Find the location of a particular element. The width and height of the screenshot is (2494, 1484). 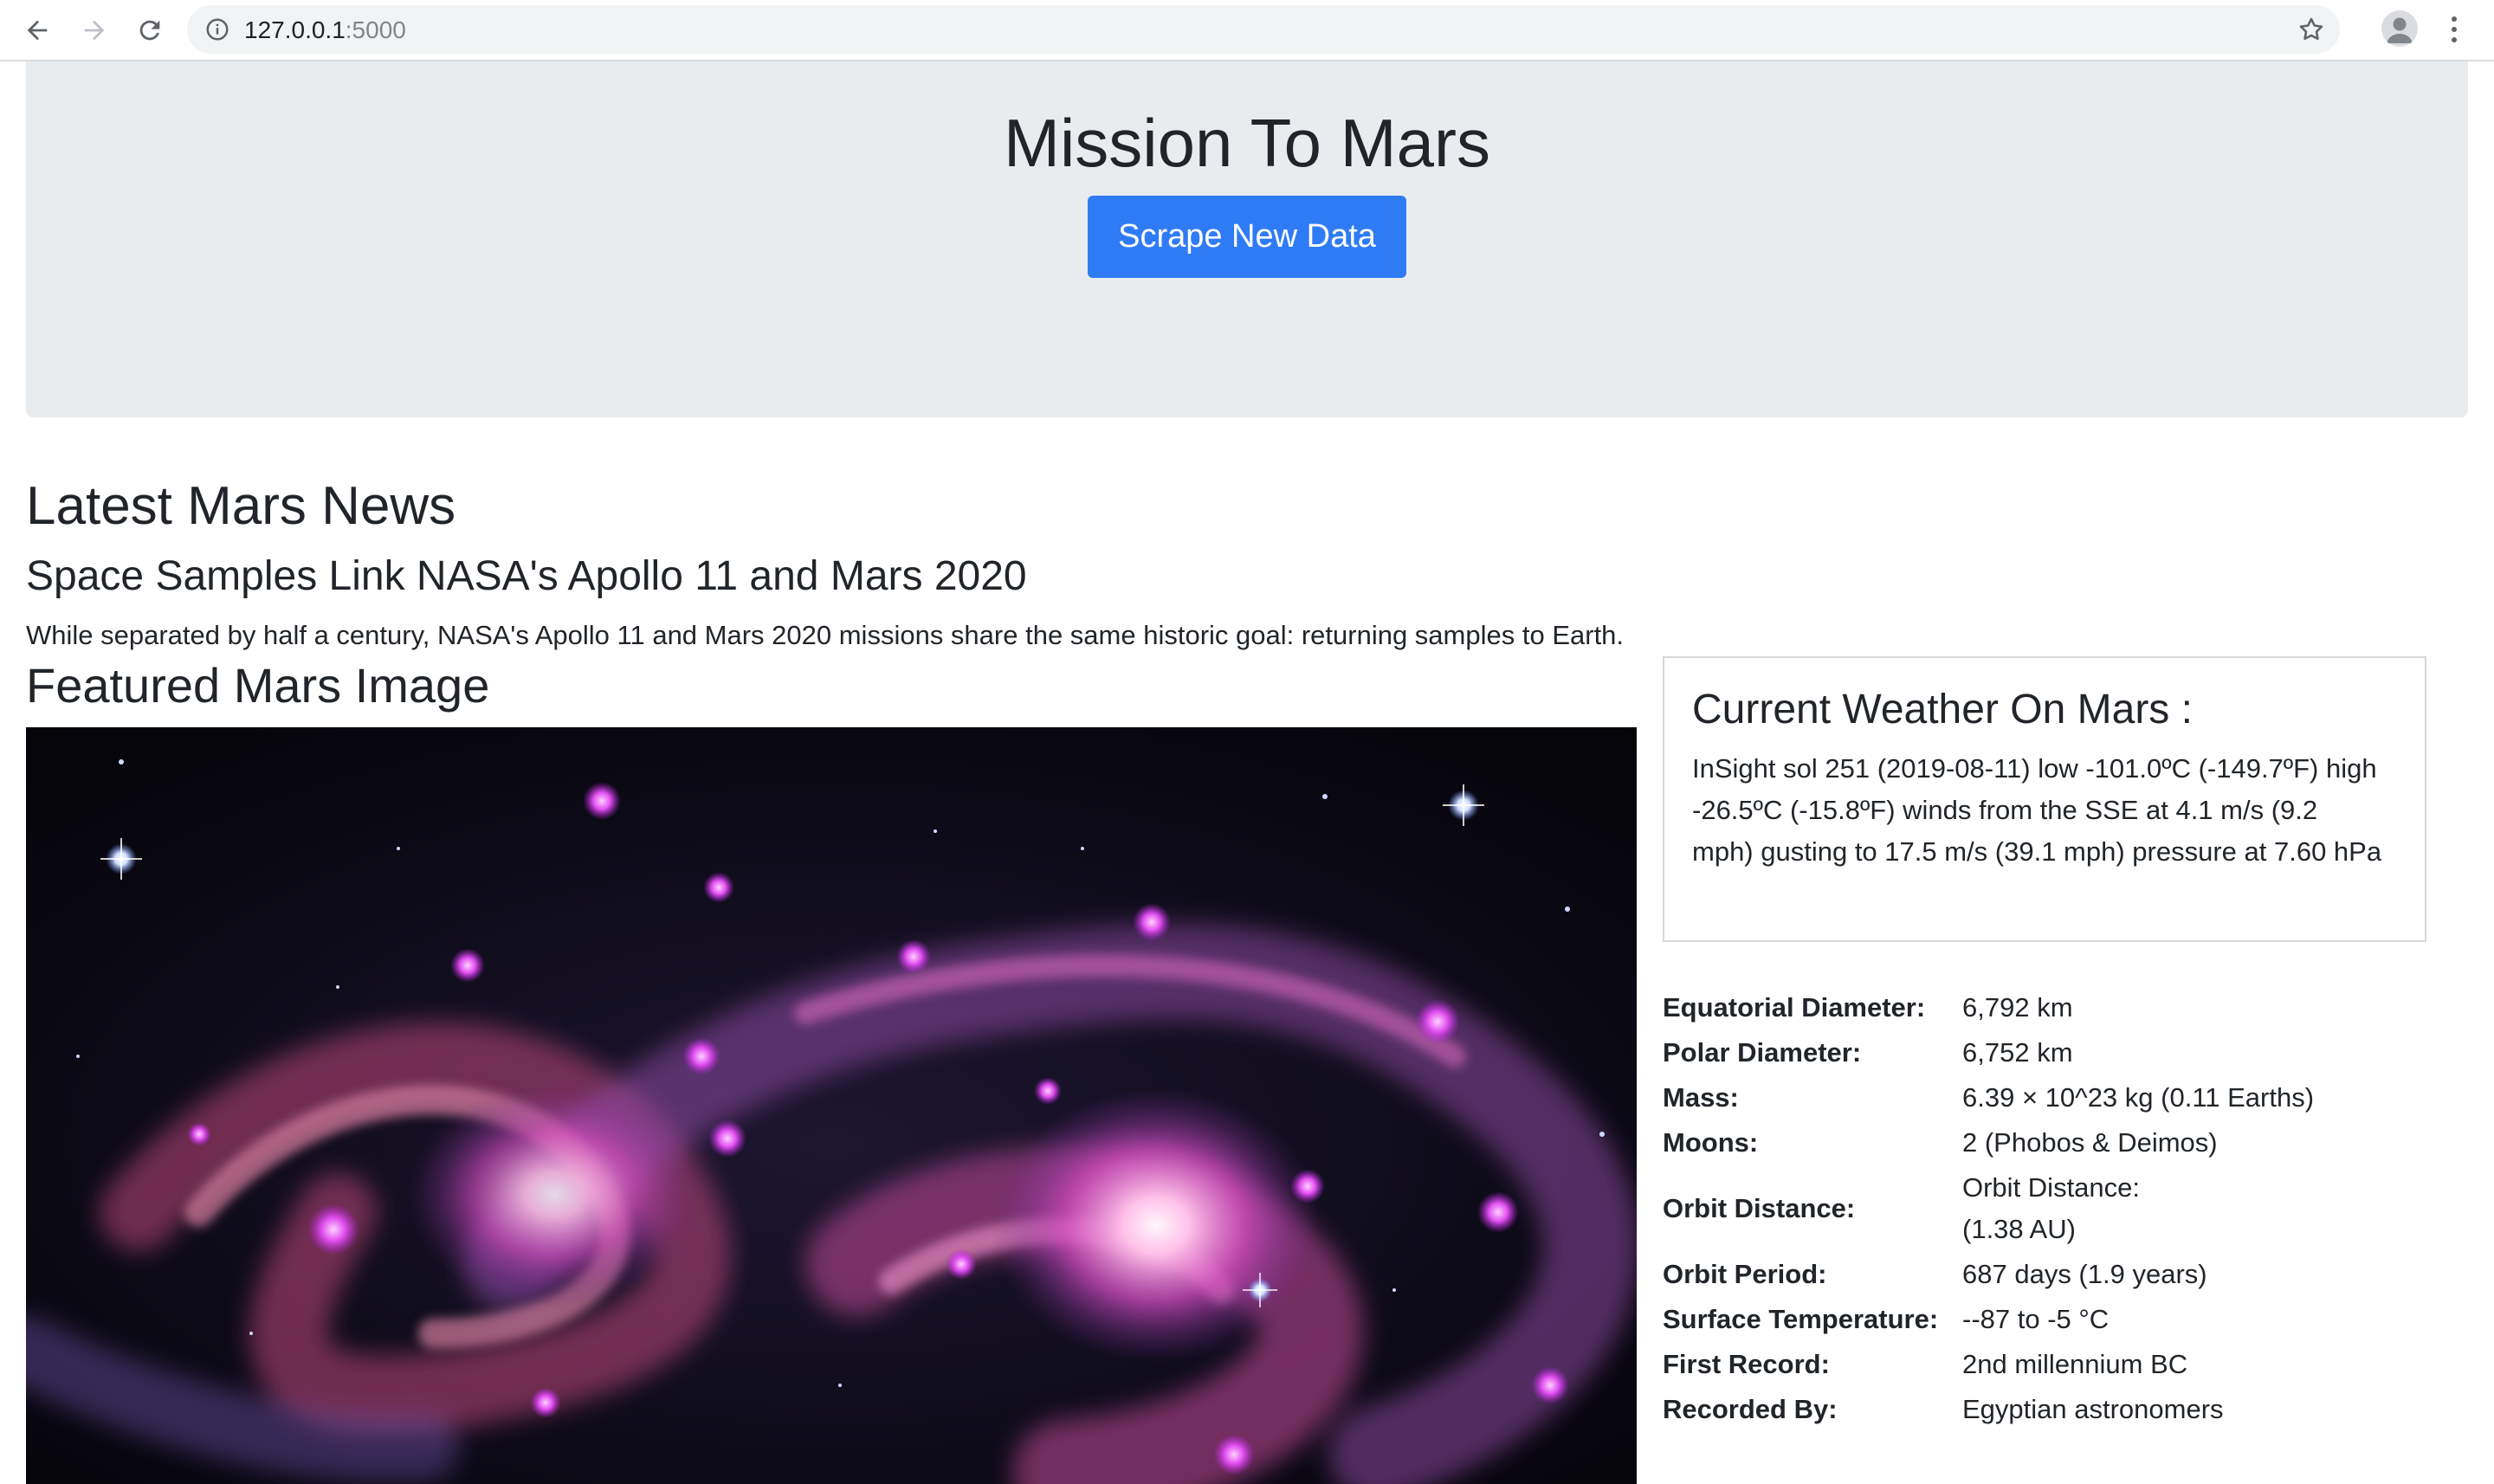

fact-label: Orbit Distance: is located at coordinates (1759, 1208).